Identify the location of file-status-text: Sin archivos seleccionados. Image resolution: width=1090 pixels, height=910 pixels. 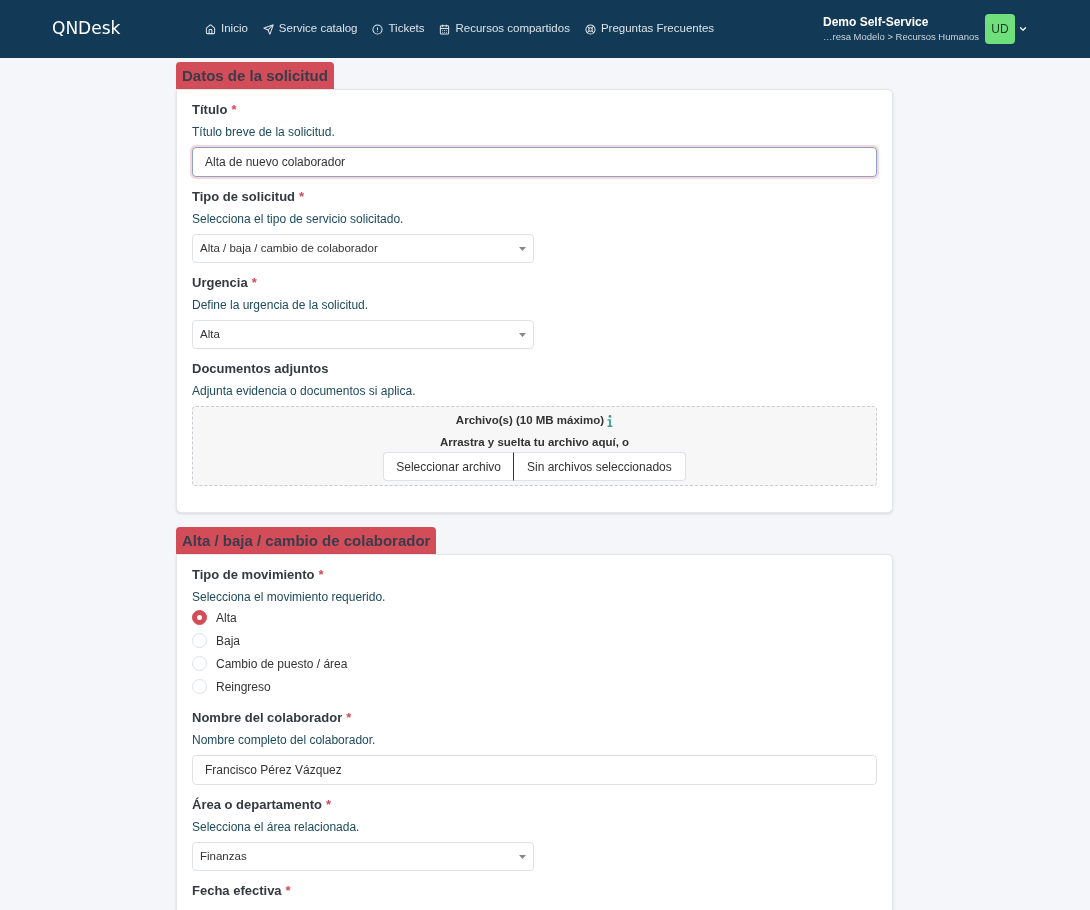
(600, 466).